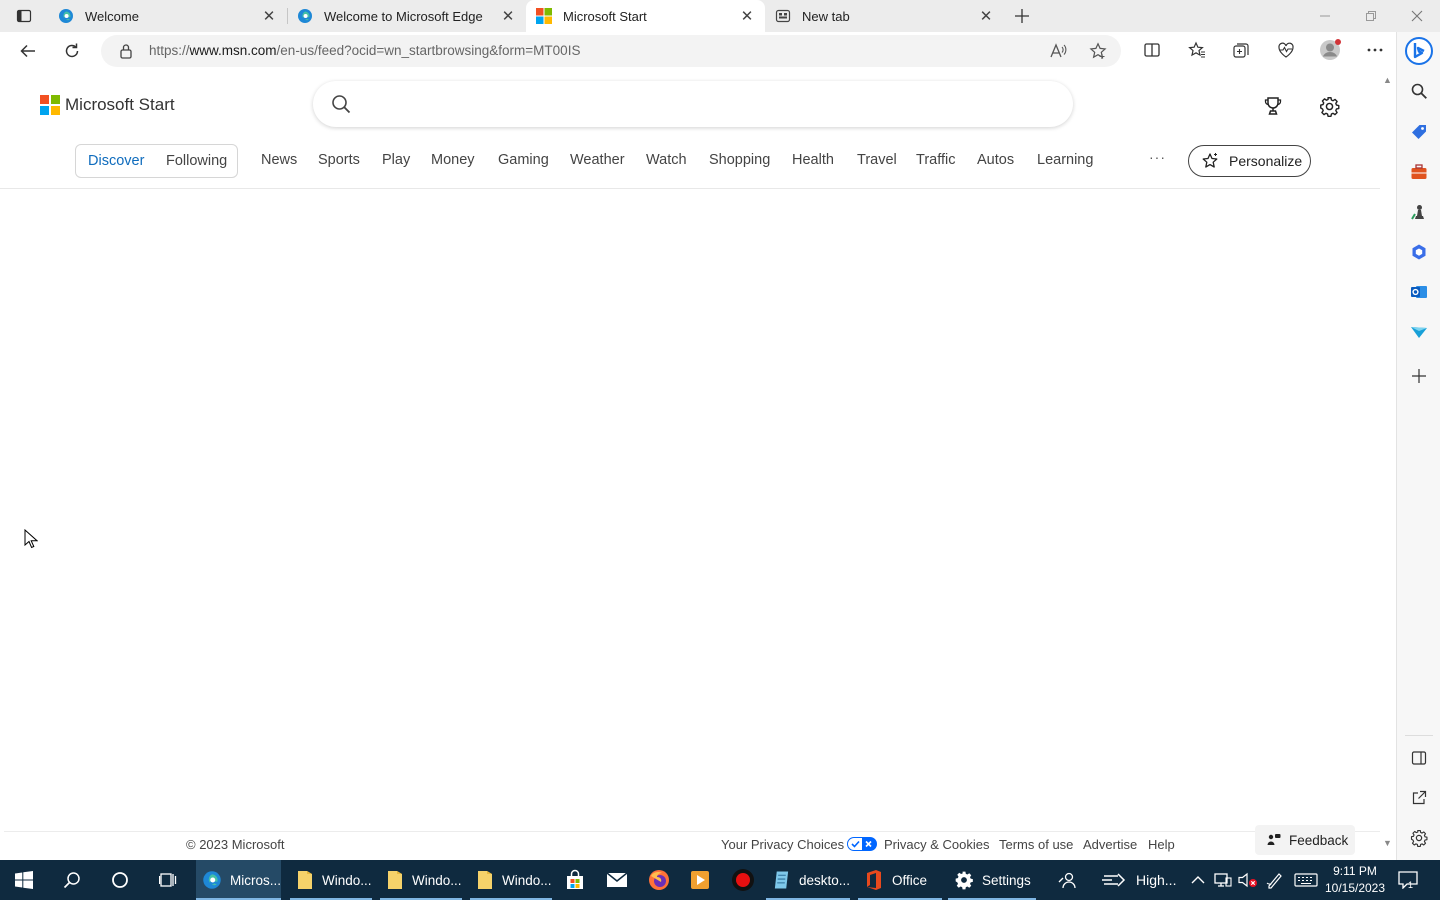  Describe the element at coordinates (992, 880) in the screenshot. I see `taskbar-app-settings: Settings` at that location.